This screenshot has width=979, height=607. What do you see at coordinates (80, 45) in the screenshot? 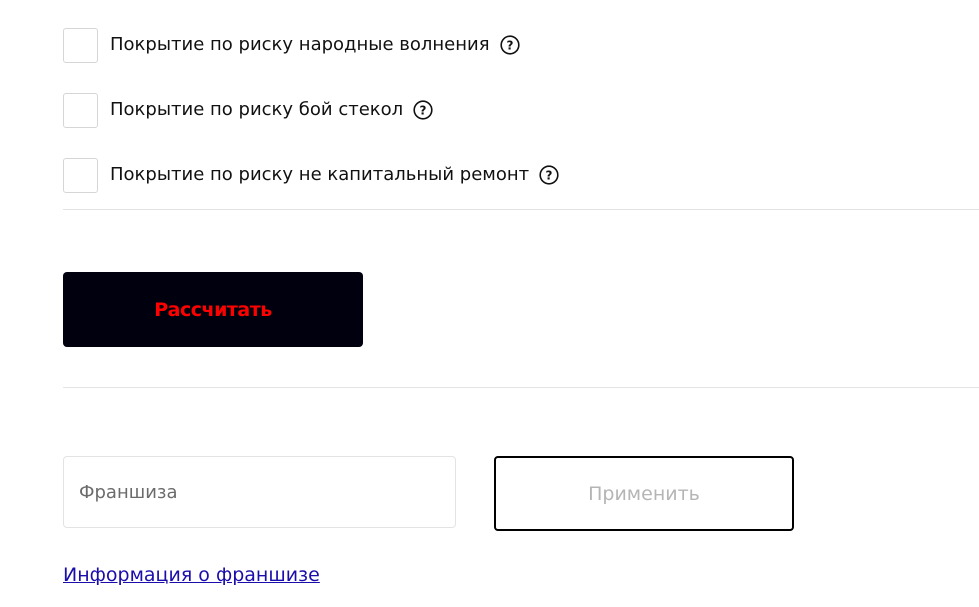
I see `coverage-checkbox-riots` at bounding box center [80, 45].